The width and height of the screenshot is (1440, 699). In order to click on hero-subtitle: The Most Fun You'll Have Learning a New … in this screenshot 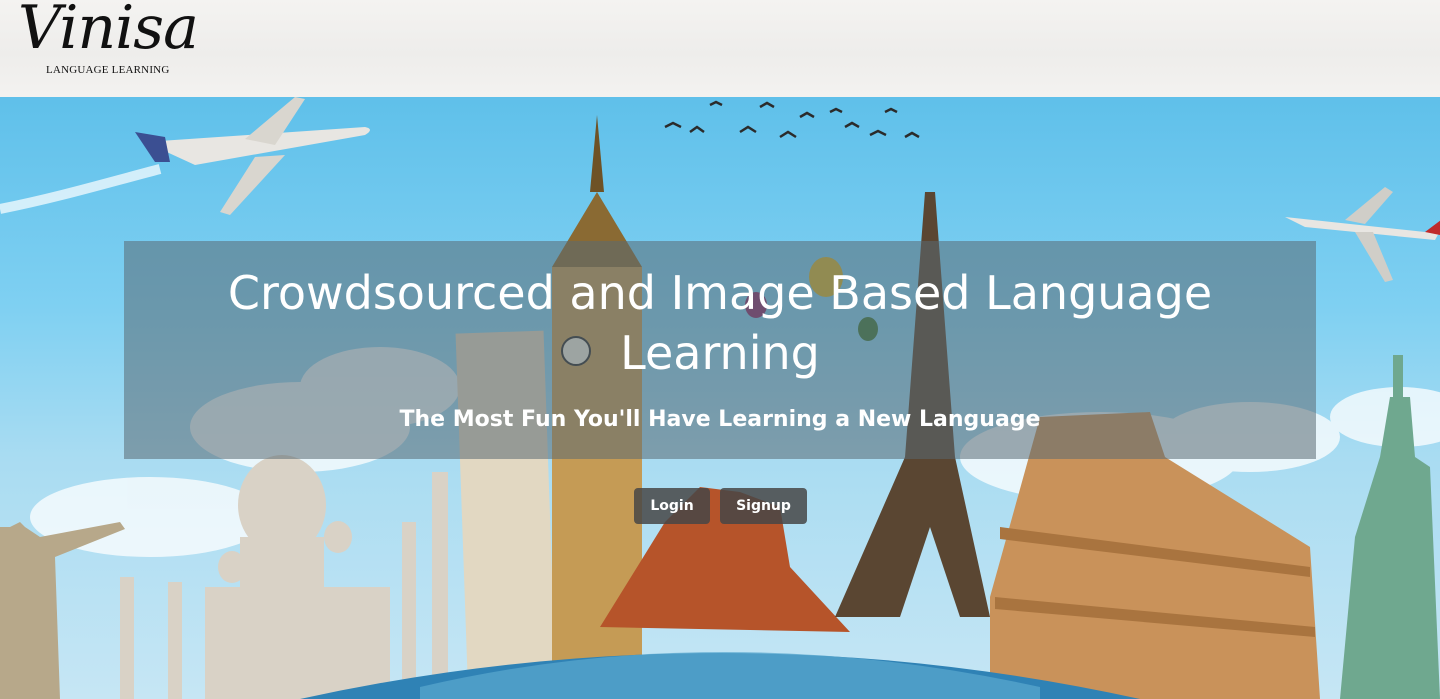, I will do `click(720, 419)`.